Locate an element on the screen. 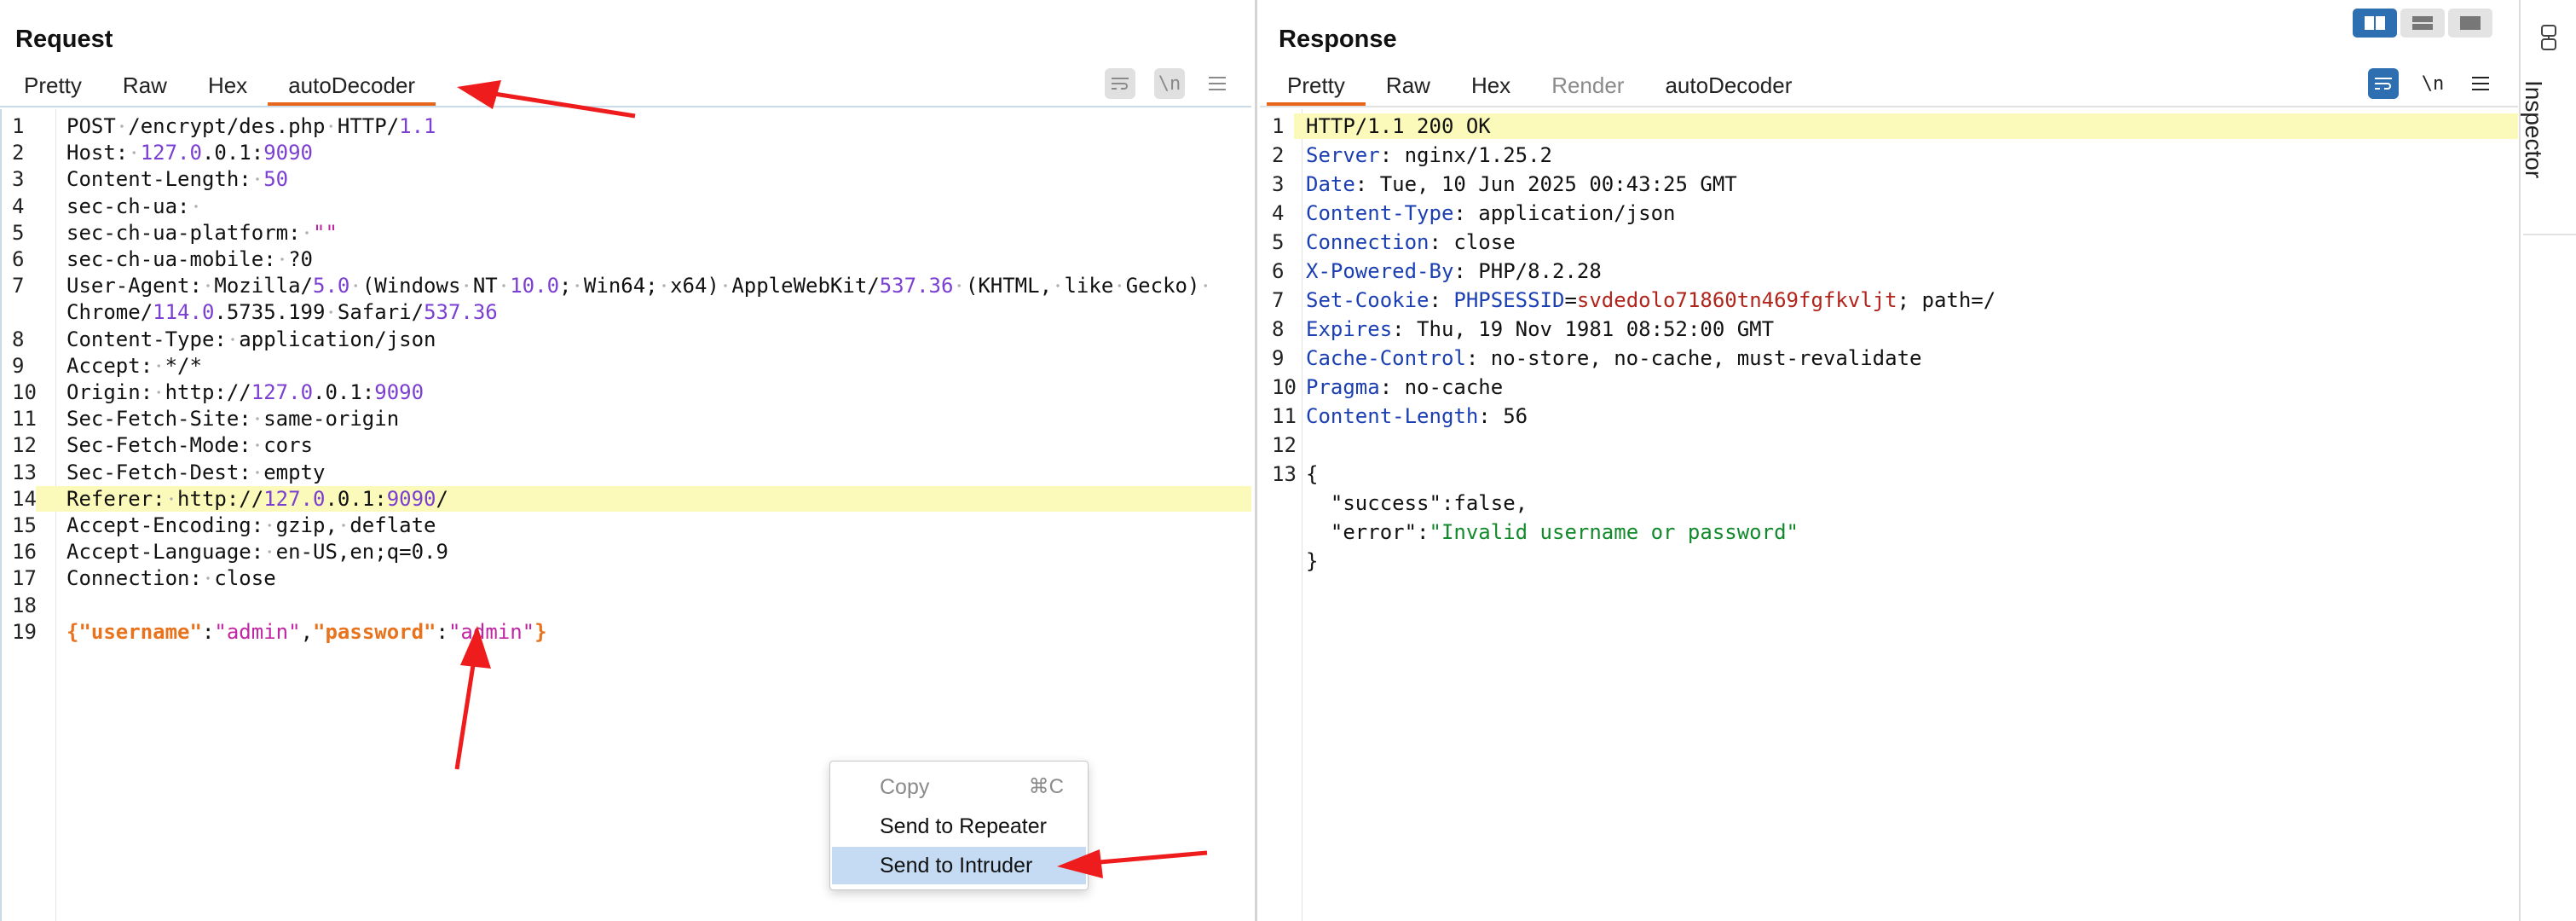  code-token: NT is located at coordinates (485, 286).